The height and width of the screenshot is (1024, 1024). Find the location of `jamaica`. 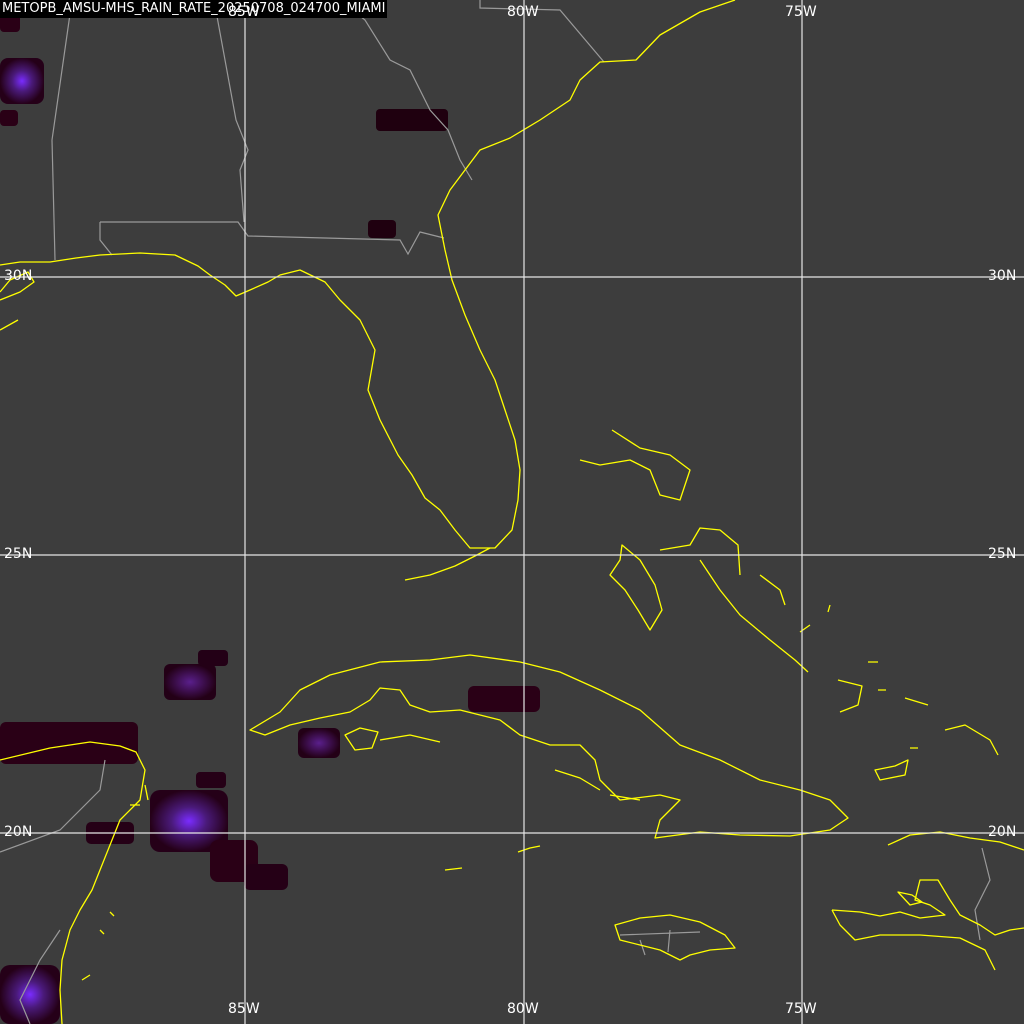

jamaica is located at coordinates (675, 937).